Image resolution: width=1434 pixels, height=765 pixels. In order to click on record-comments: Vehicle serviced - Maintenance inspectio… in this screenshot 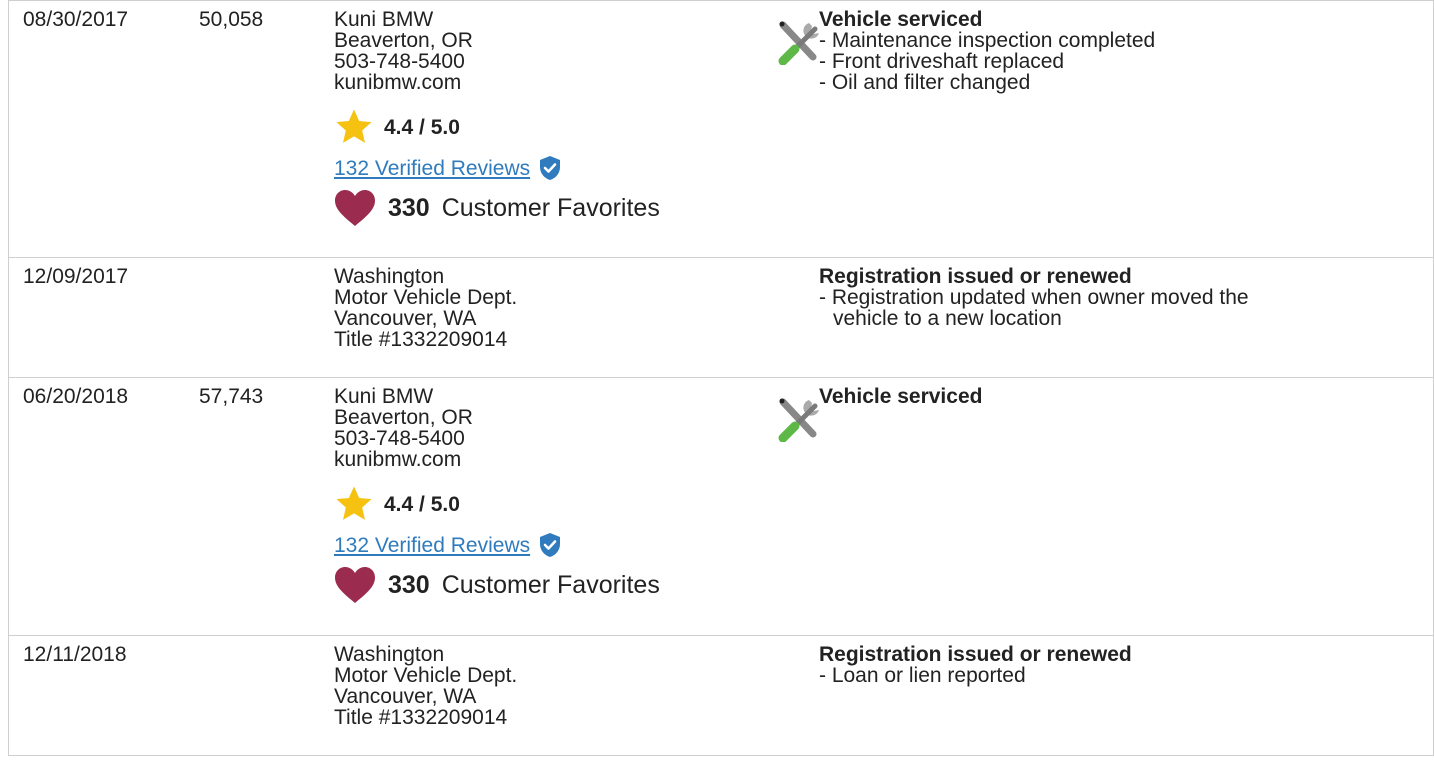, I will do `click(966, 51)`.